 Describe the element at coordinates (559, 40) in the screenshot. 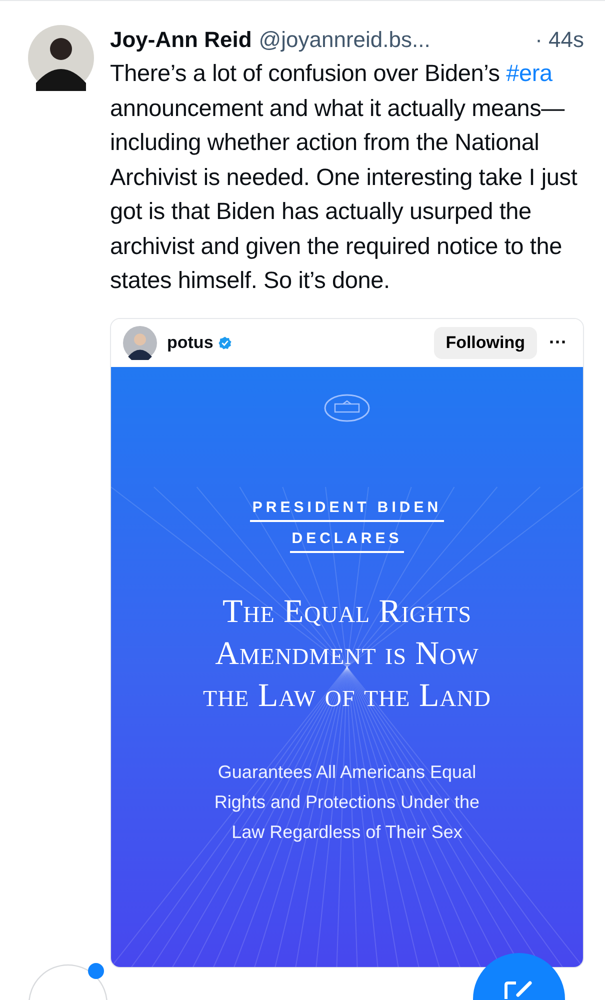

I see `post-time: · 44s` at that location.